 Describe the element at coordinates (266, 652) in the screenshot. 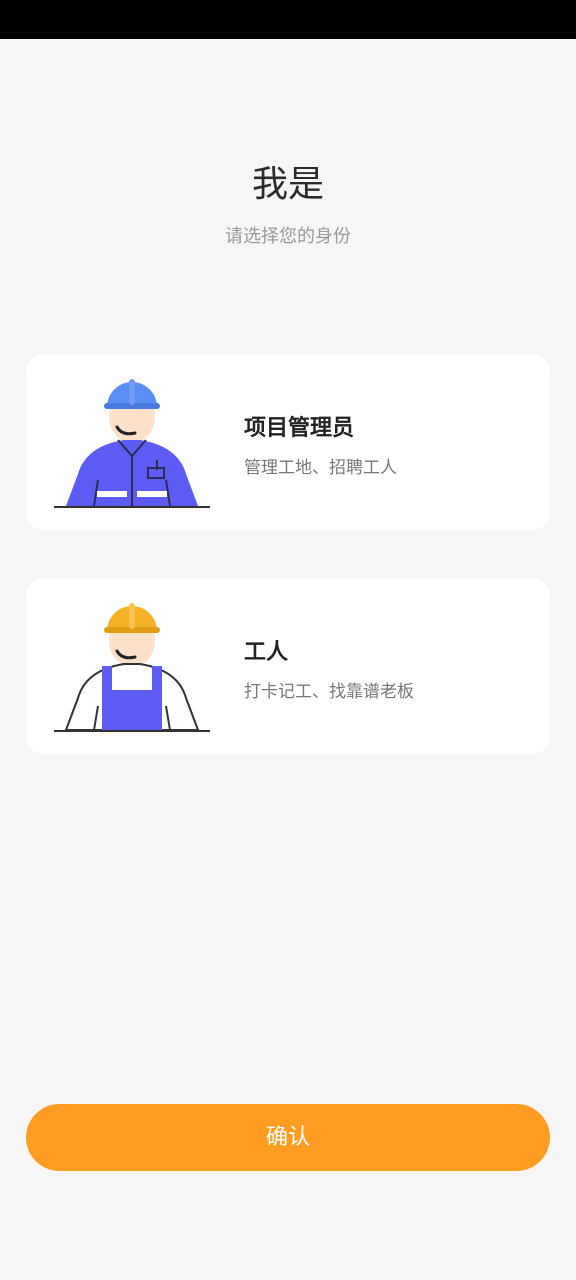

I see `role-title: 工人` at that location.